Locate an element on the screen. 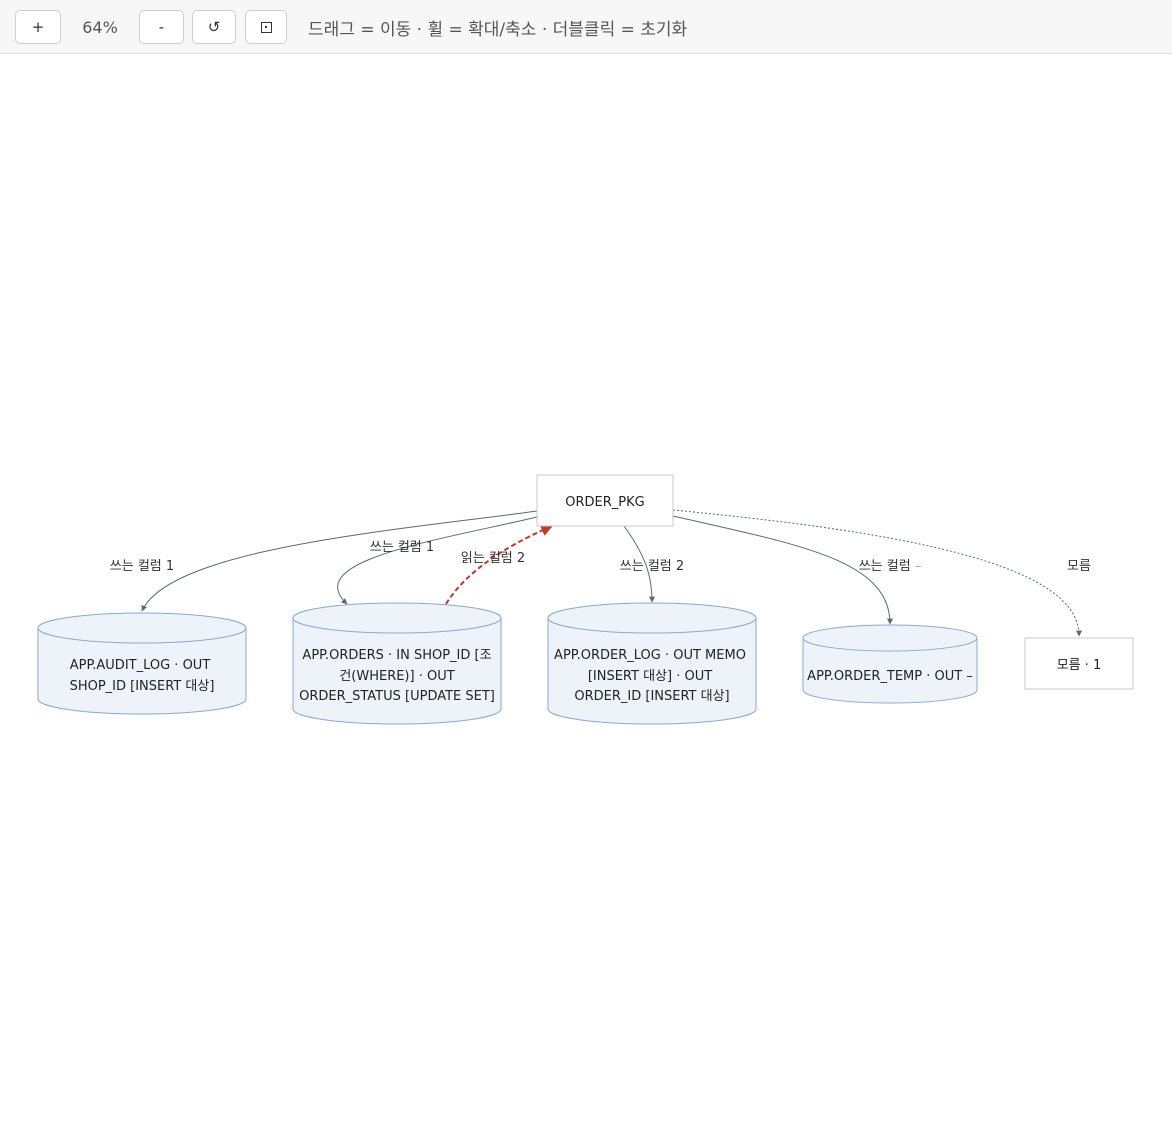  edge-label-orders: 쓰는 컬럼 1 is located at coordinates (402, 547).